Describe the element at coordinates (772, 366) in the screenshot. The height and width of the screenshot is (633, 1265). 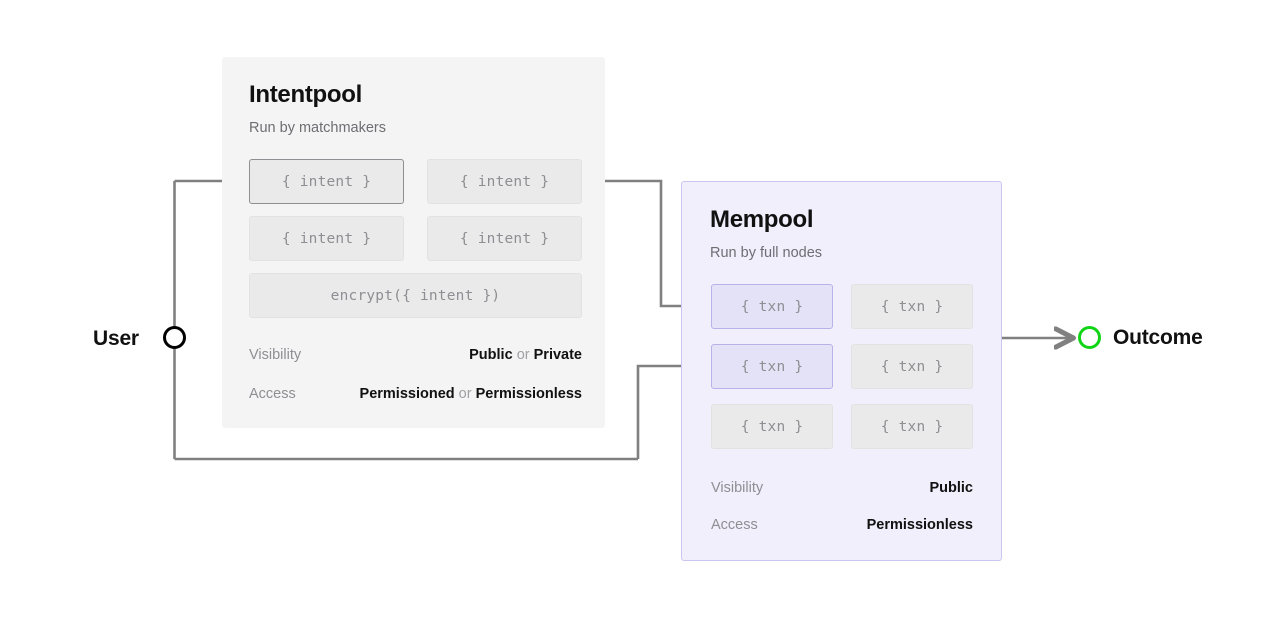
I see `txn-chip-3: { txn }` at that location.